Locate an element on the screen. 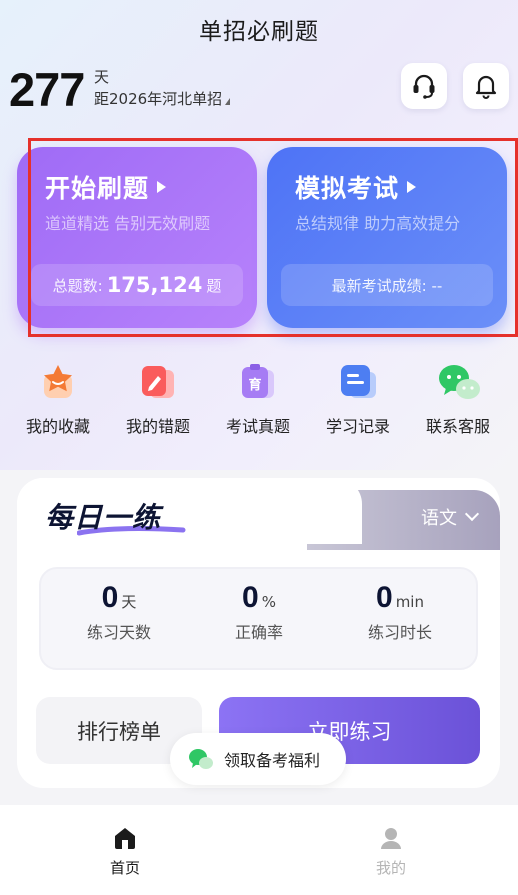 The width and height of the screenshot is (518, 895). quick-action-label: 我的错题 is located at coordinates (157, 426).